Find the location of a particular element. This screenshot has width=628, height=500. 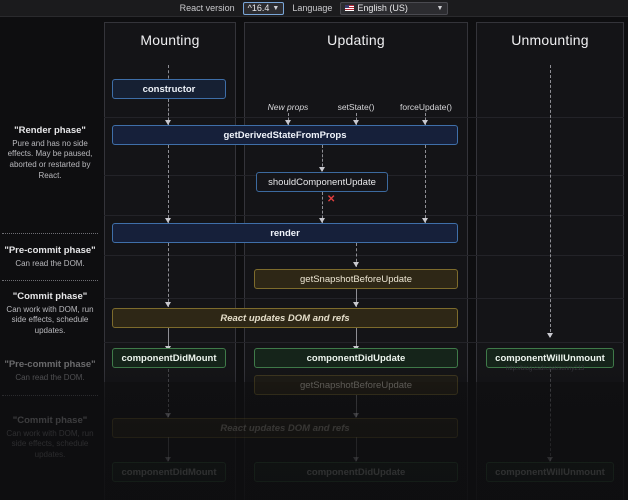

column-title-mounting: Mounting is located at coordinates (170, 40).